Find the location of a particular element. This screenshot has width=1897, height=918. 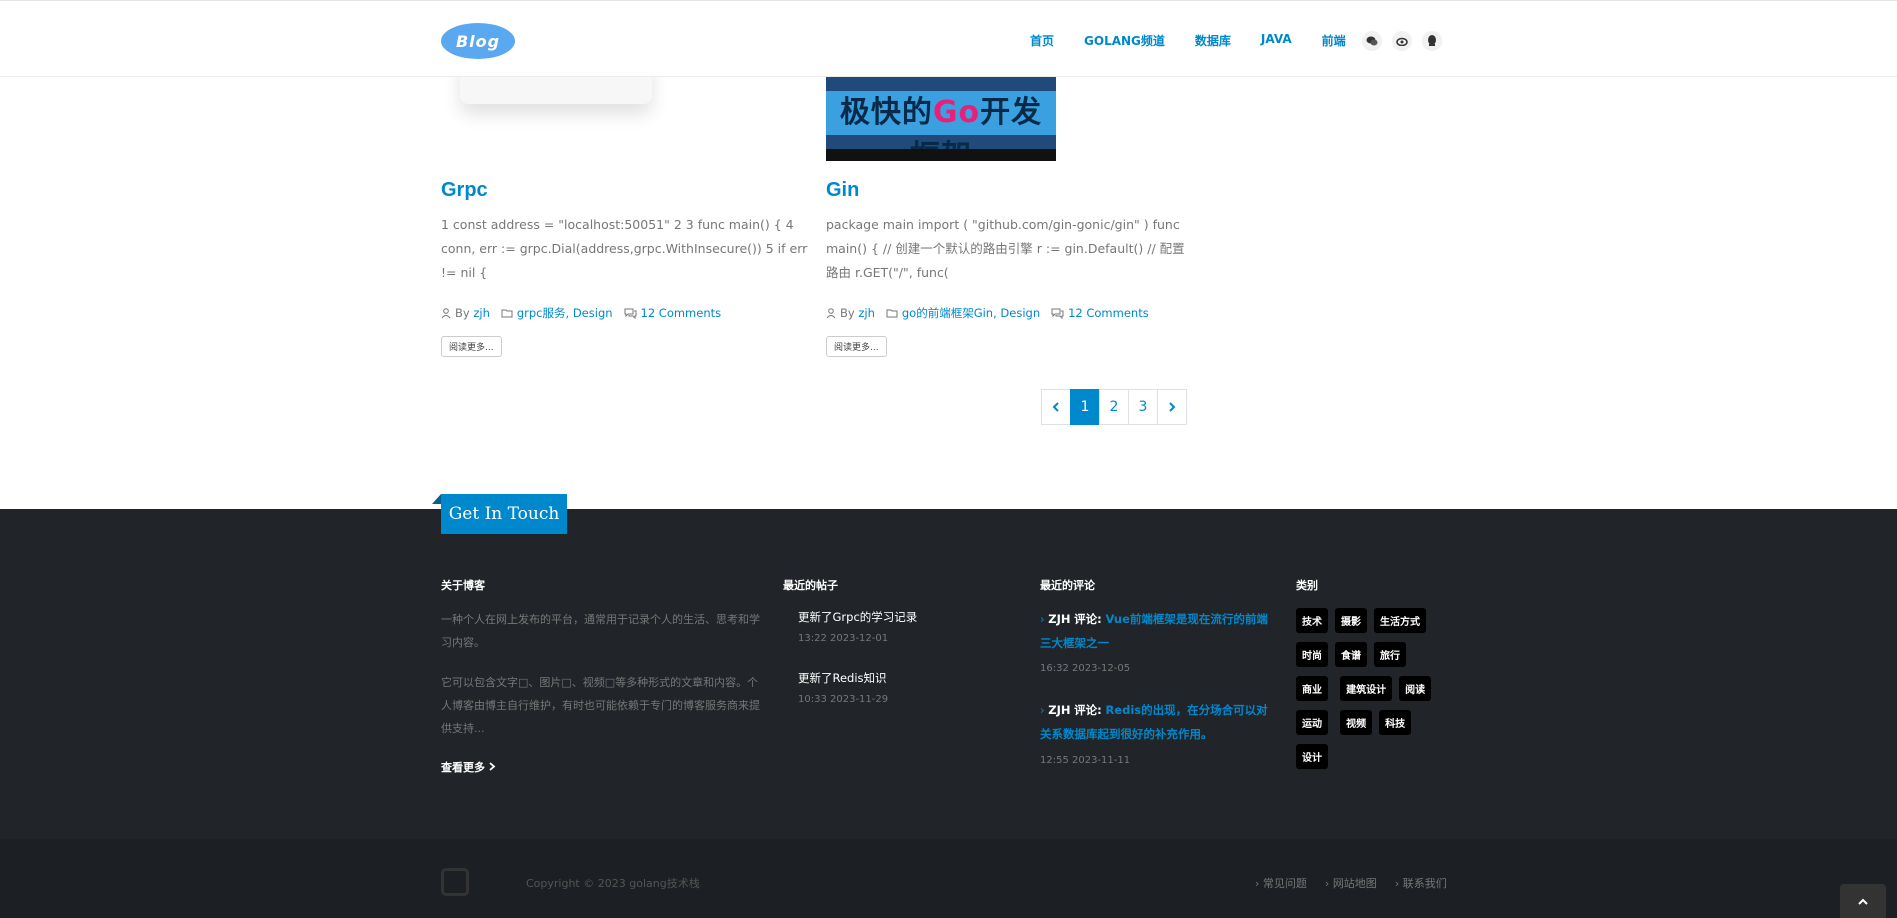

prev-page-button is located at coordinates (1056, 407).